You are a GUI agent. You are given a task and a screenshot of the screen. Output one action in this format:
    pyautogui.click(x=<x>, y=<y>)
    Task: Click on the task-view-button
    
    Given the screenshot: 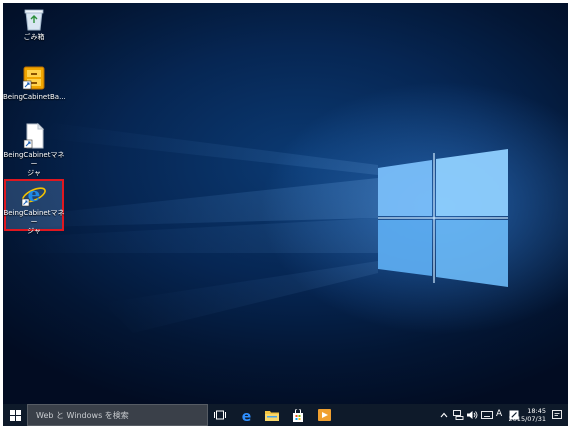 What is the action you would take?
    pyautogui.click(x=220, y=415)
    